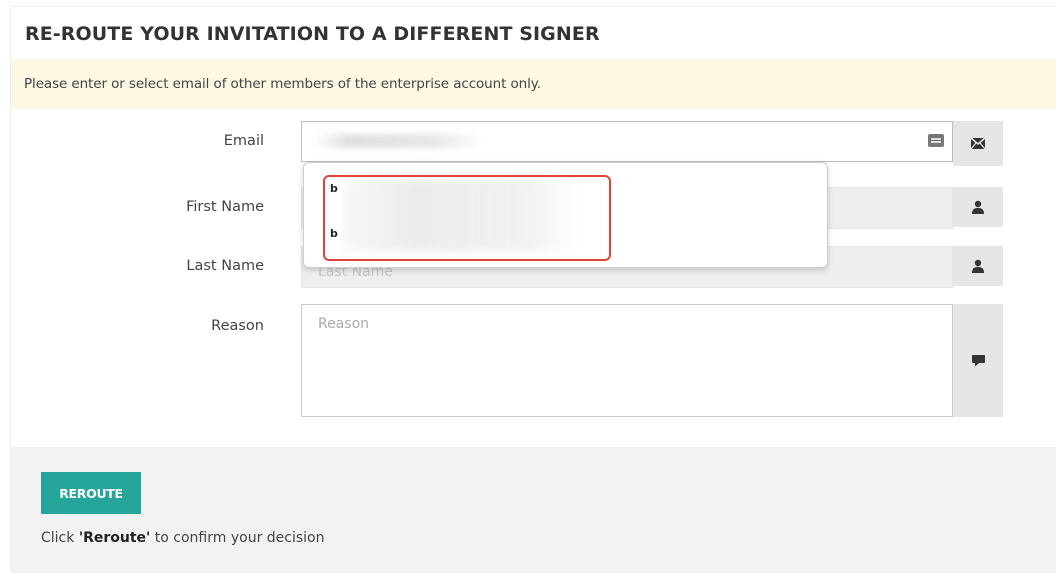 Image resolution: width=1056 pixels, height=574 pixels. Describe the element at coordinates (114, 538) in the screenshot. I see `hint-strong: 'Reroute'` at that location.